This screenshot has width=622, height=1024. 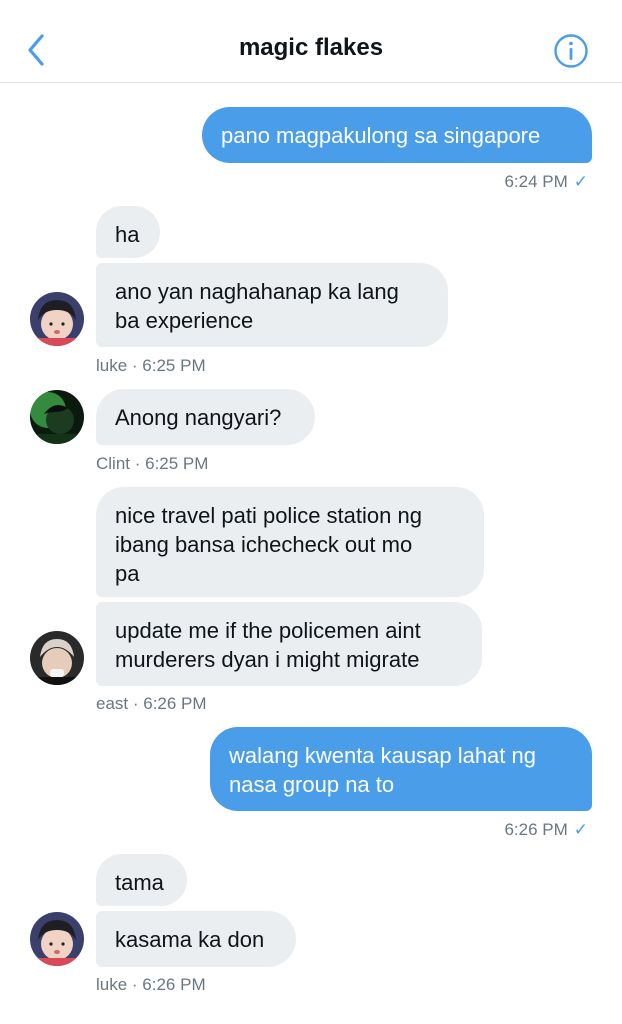 What do you see at coordinates (311, 47) in the screenshot?
I see `conversation-title: magic flakes` at bounding box center [311, 47].